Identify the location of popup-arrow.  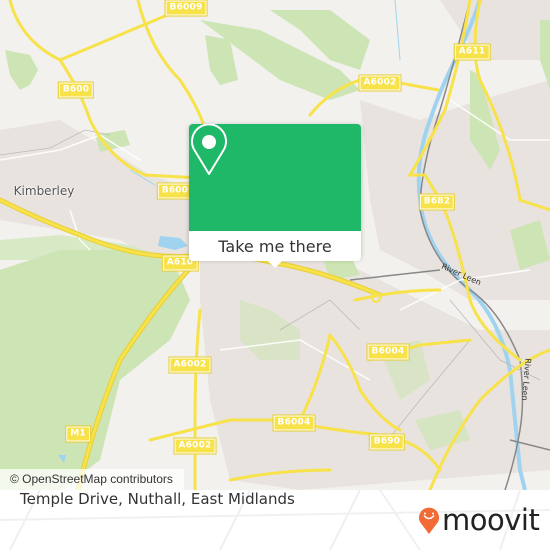
(275, 263).